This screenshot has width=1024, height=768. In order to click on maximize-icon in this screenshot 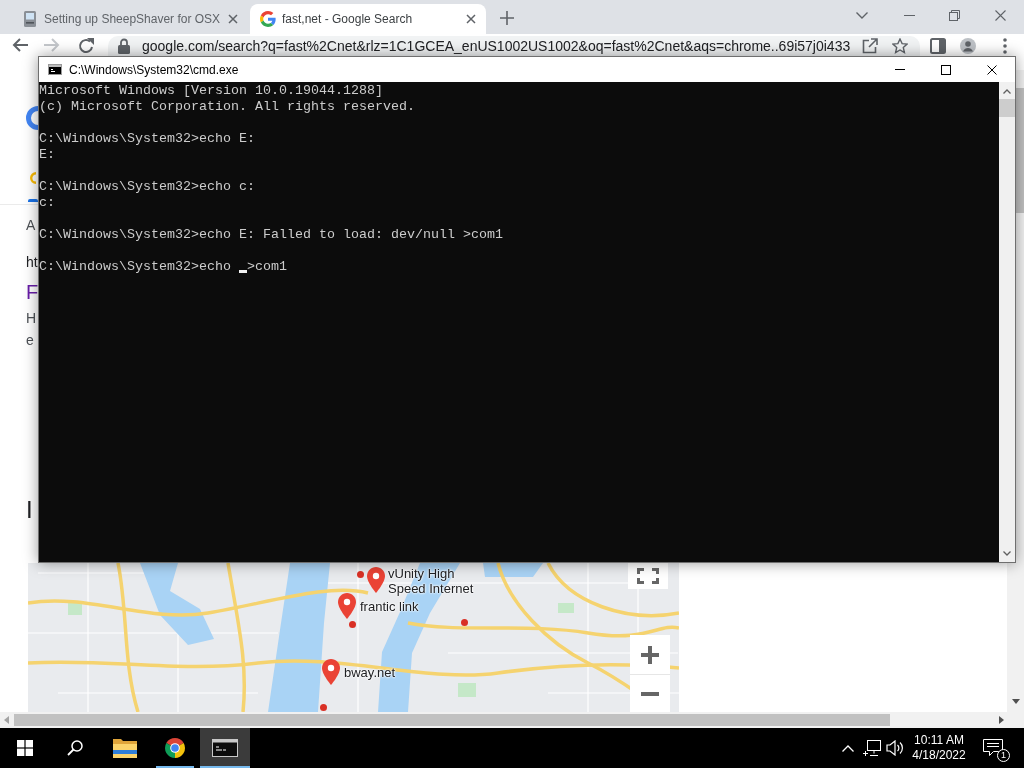, I will do `click(946, 69)`.